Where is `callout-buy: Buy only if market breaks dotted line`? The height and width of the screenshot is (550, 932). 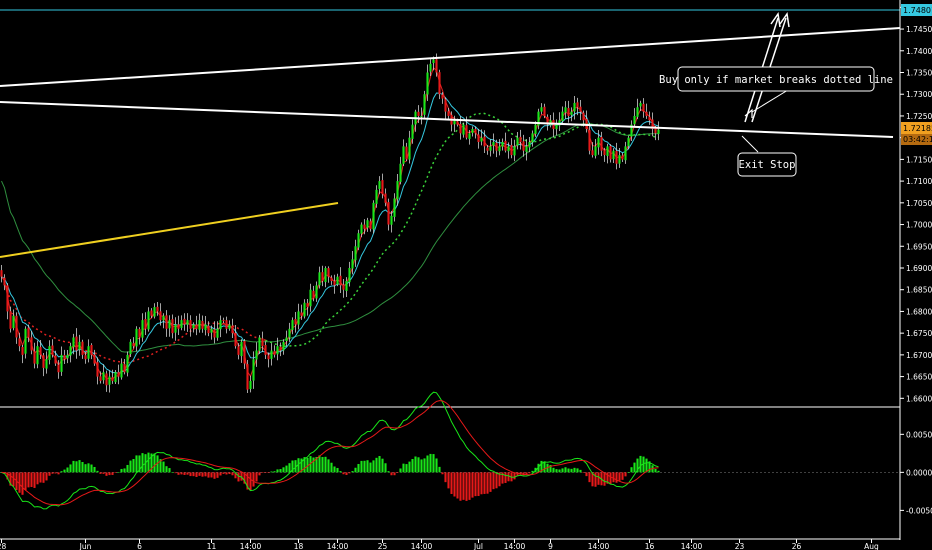
callout-buy: Buy only if market breaks dotted line is located at coordinates (776, 79).